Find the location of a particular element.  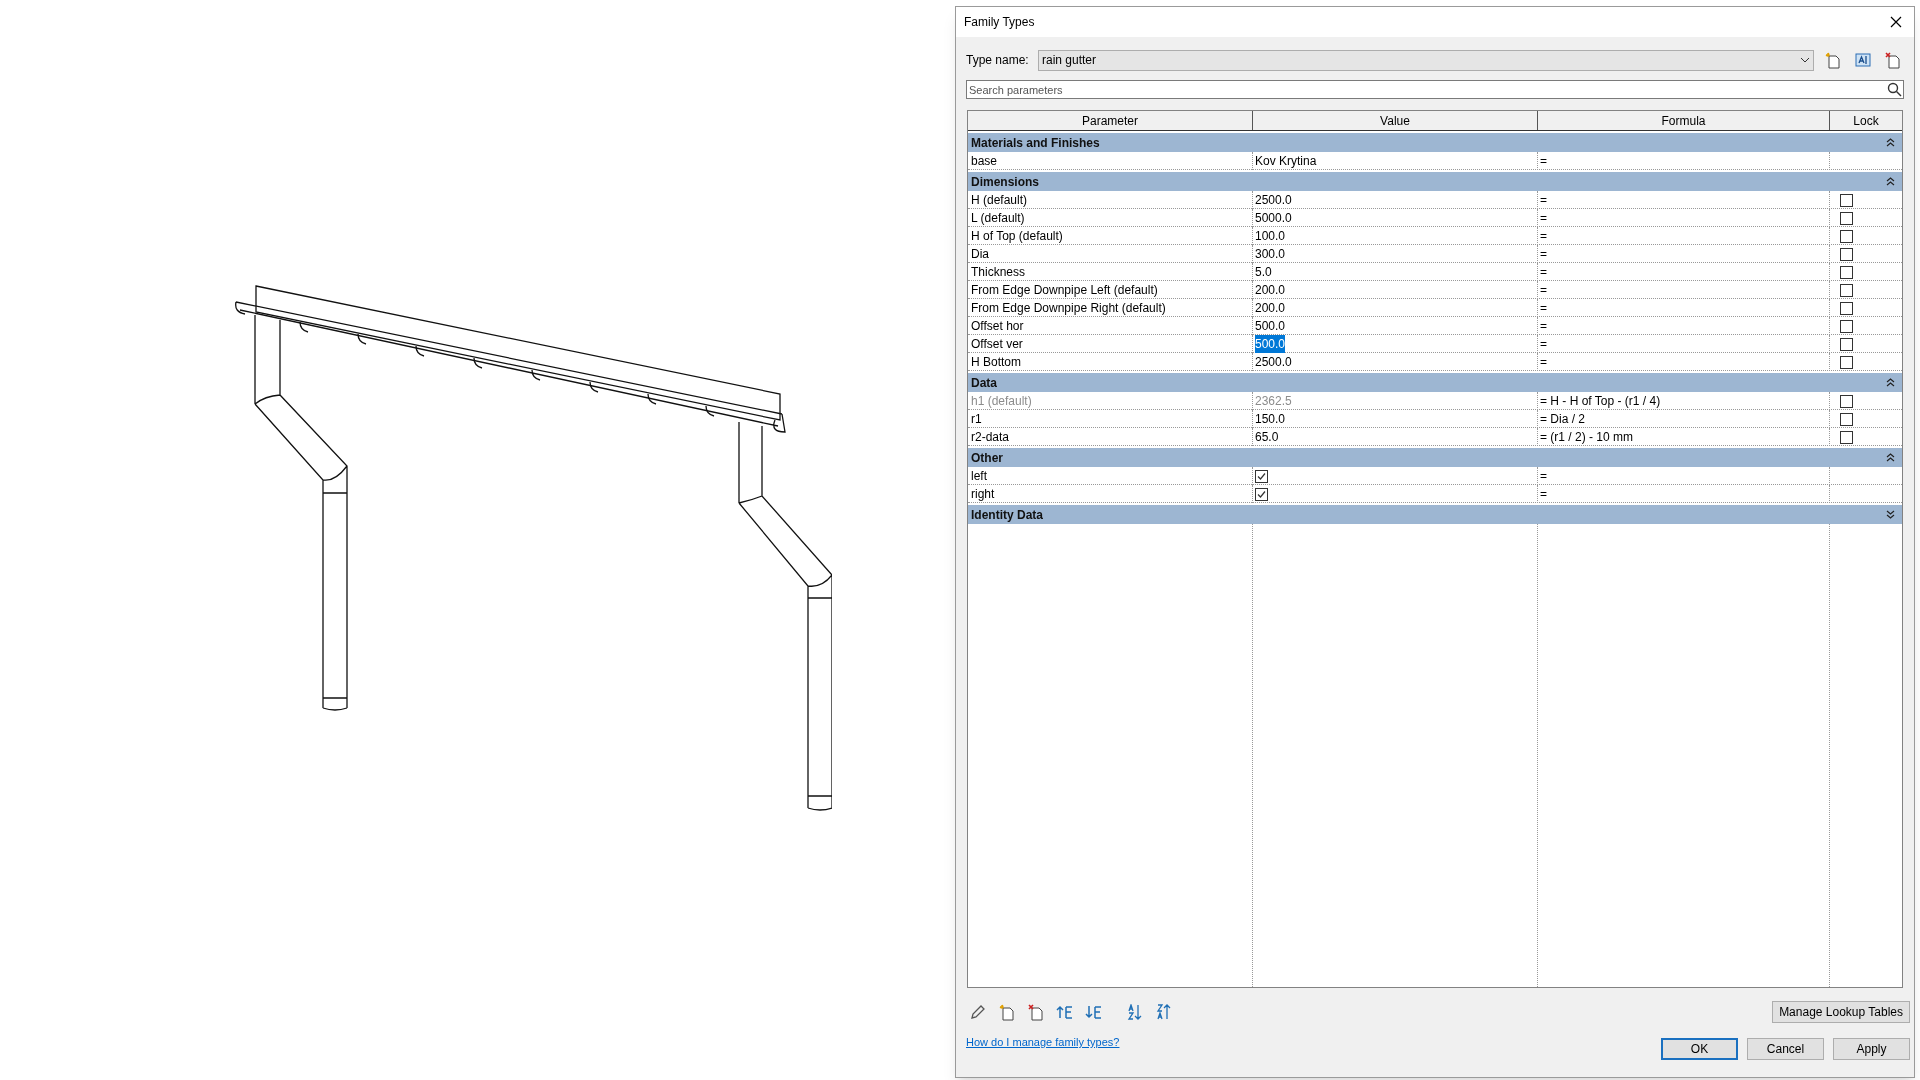

parameter-cell: Dia is located at coordinates (1110, 254).